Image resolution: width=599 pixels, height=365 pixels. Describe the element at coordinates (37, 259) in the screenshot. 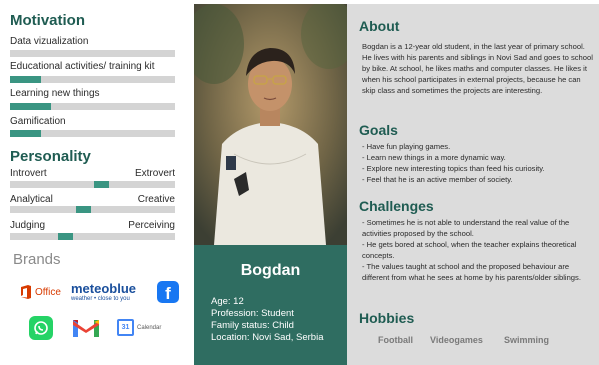

I see `brands-title: Brands` at that location.